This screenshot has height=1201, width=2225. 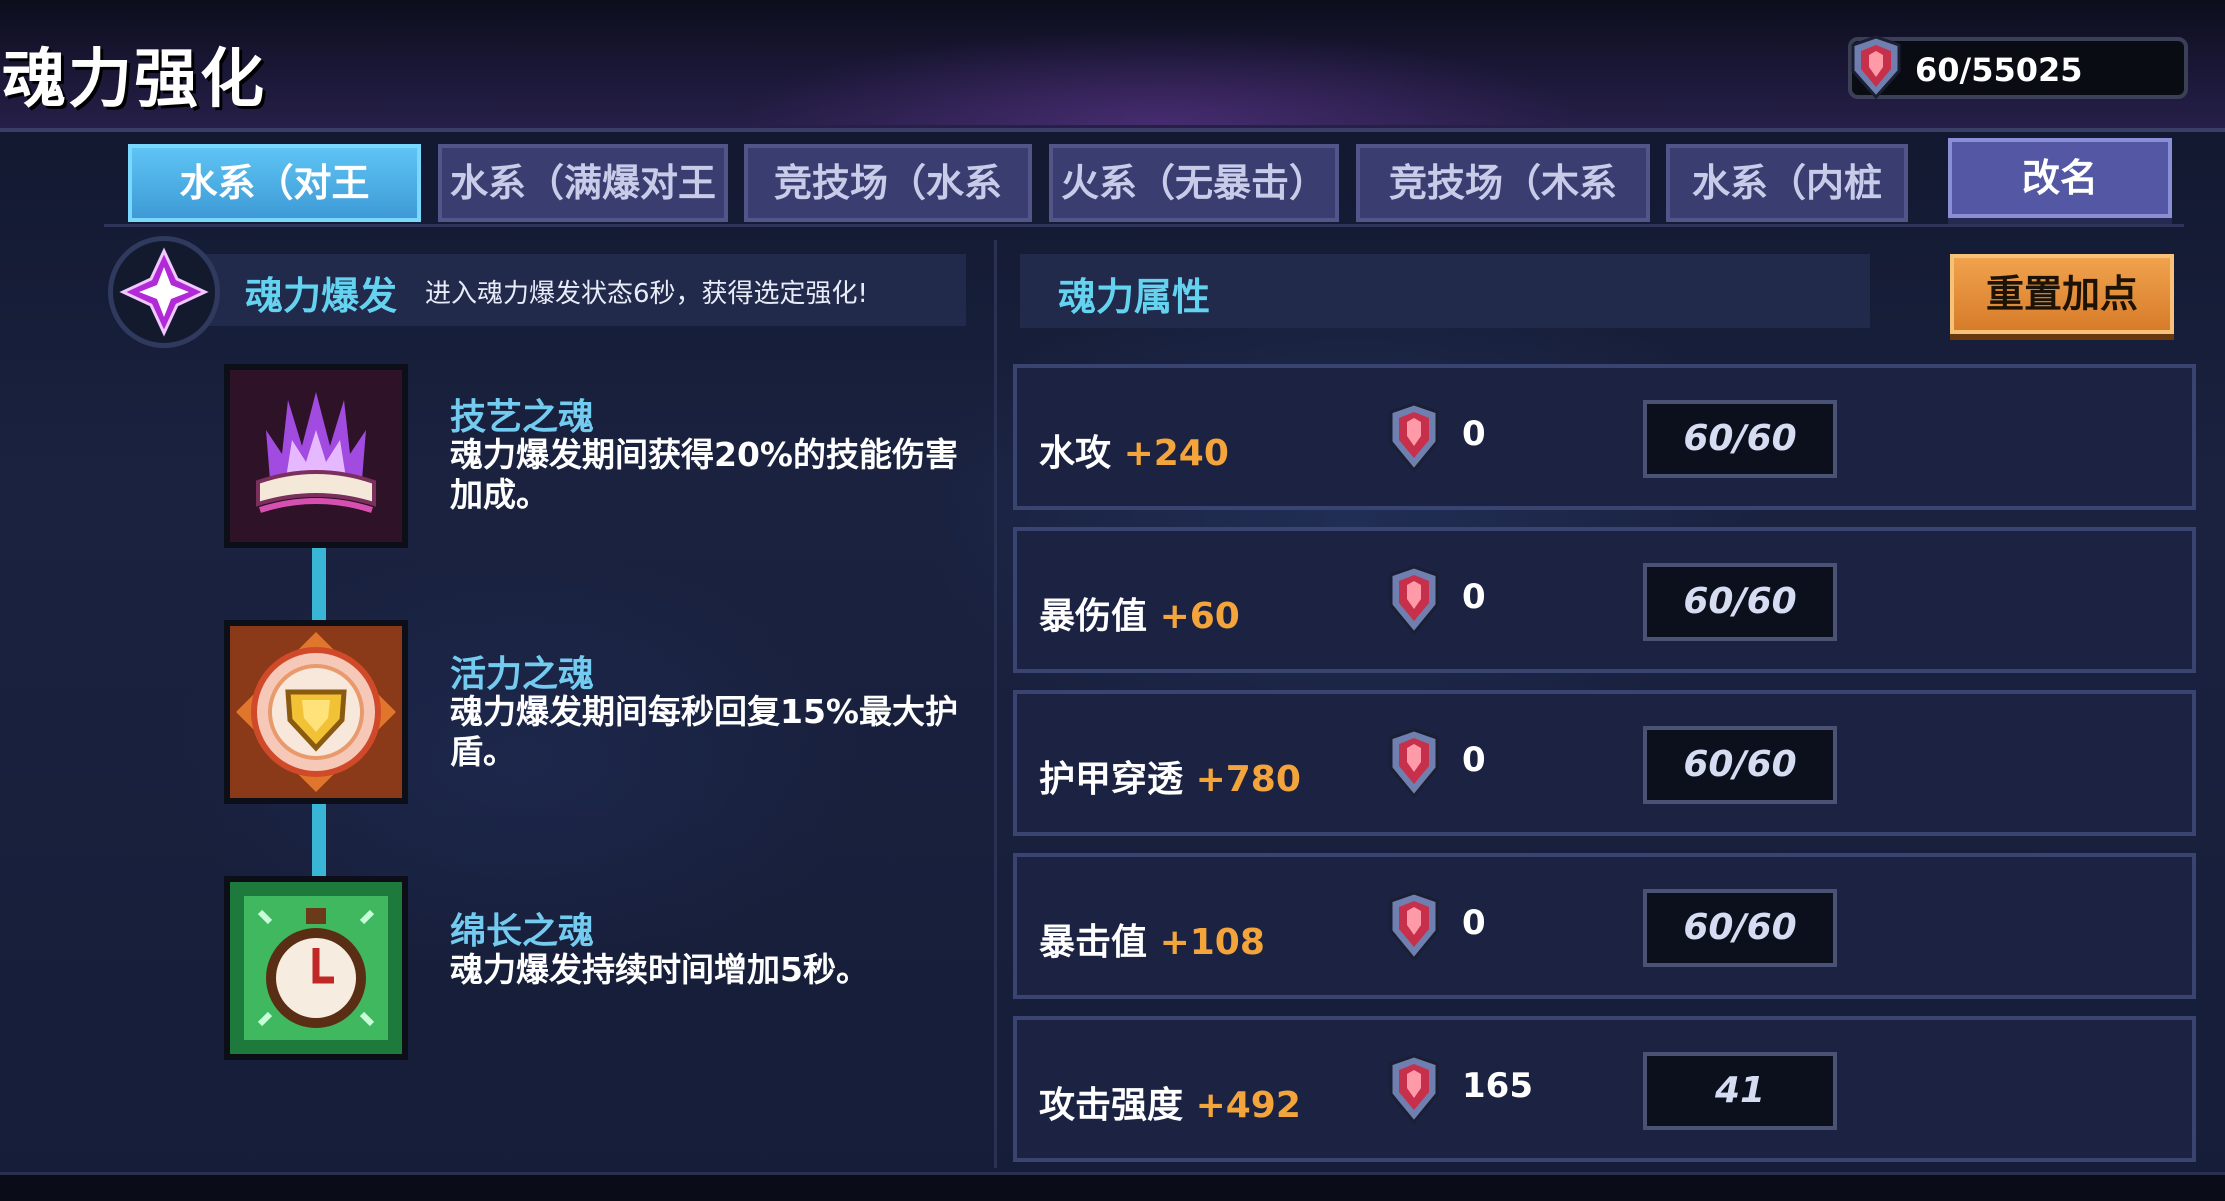 I want to click on attribute-bonus: +492, so click(x=1248, y=1105).